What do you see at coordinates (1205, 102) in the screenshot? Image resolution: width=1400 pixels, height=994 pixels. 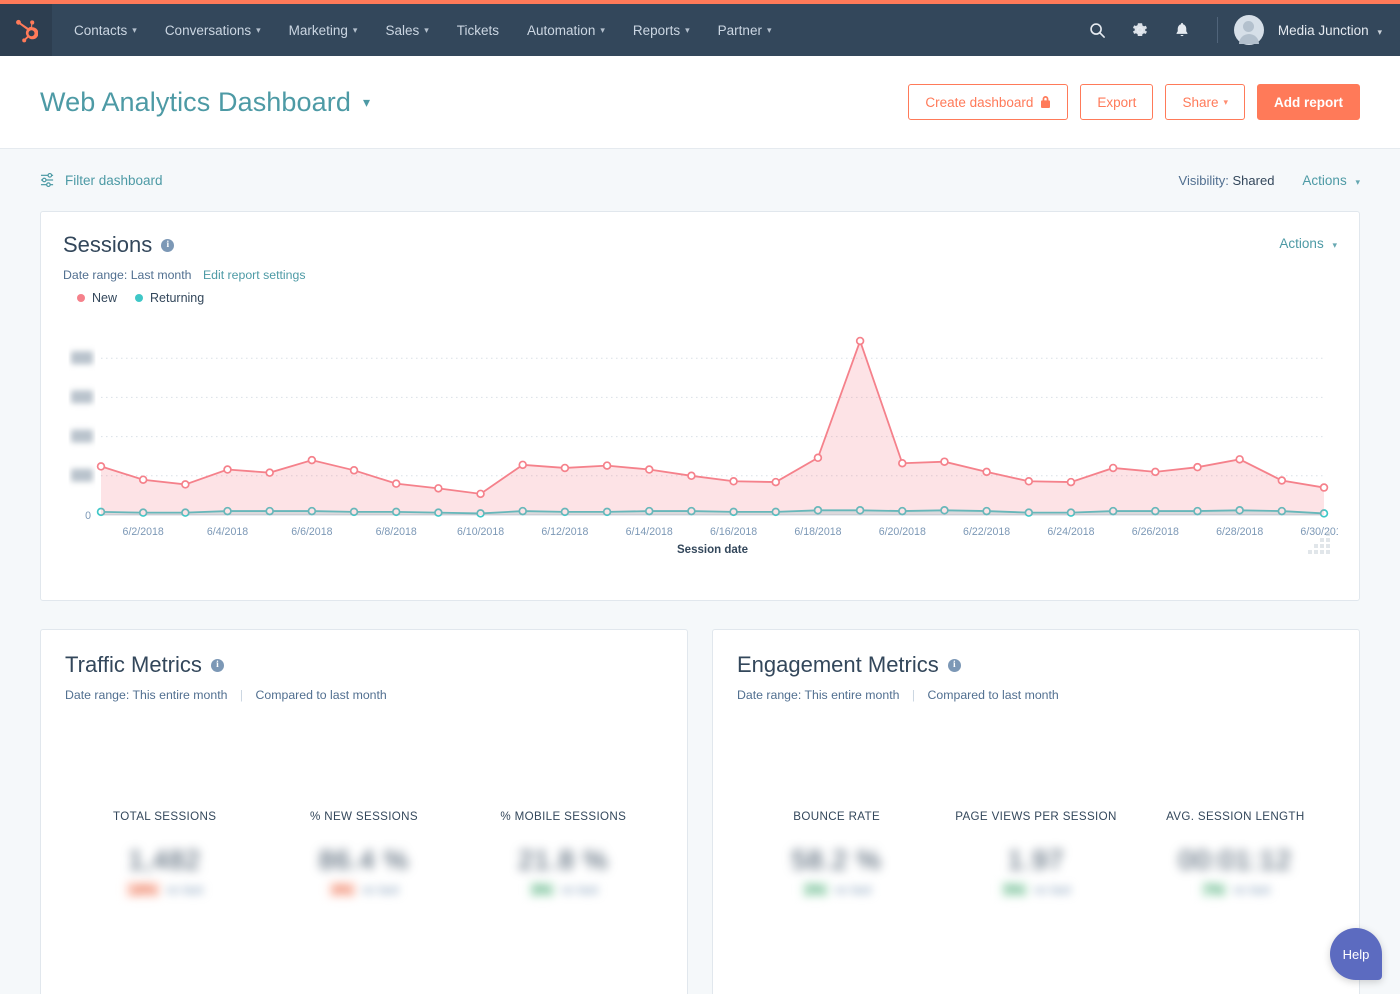 I see `share-button: Share ▾` at bounding box center [1205, 102].